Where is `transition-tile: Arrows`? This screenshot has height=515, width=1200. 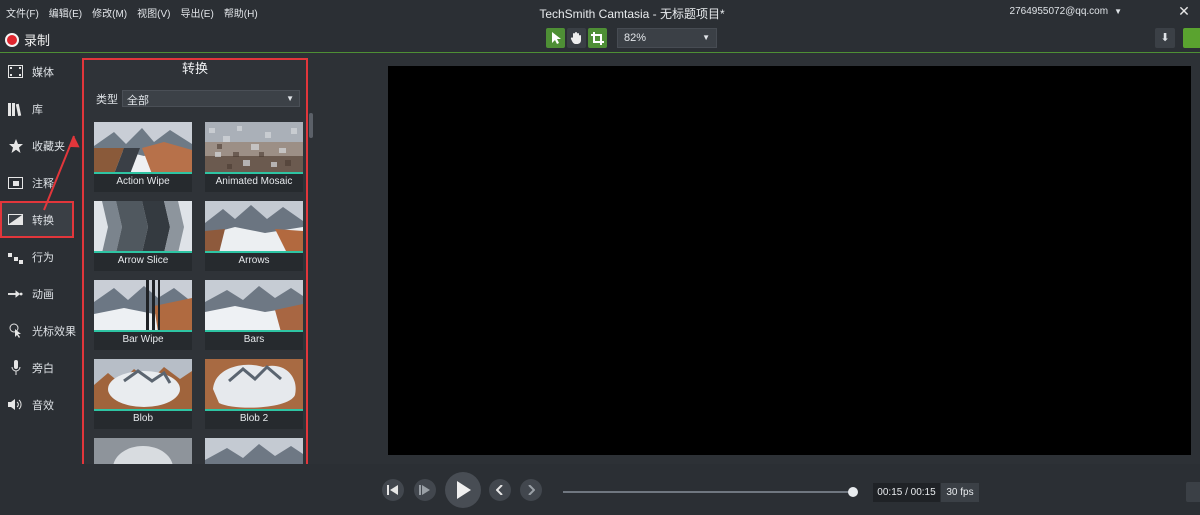
transition-tile: Arrows is located at coordinates (254, 236).